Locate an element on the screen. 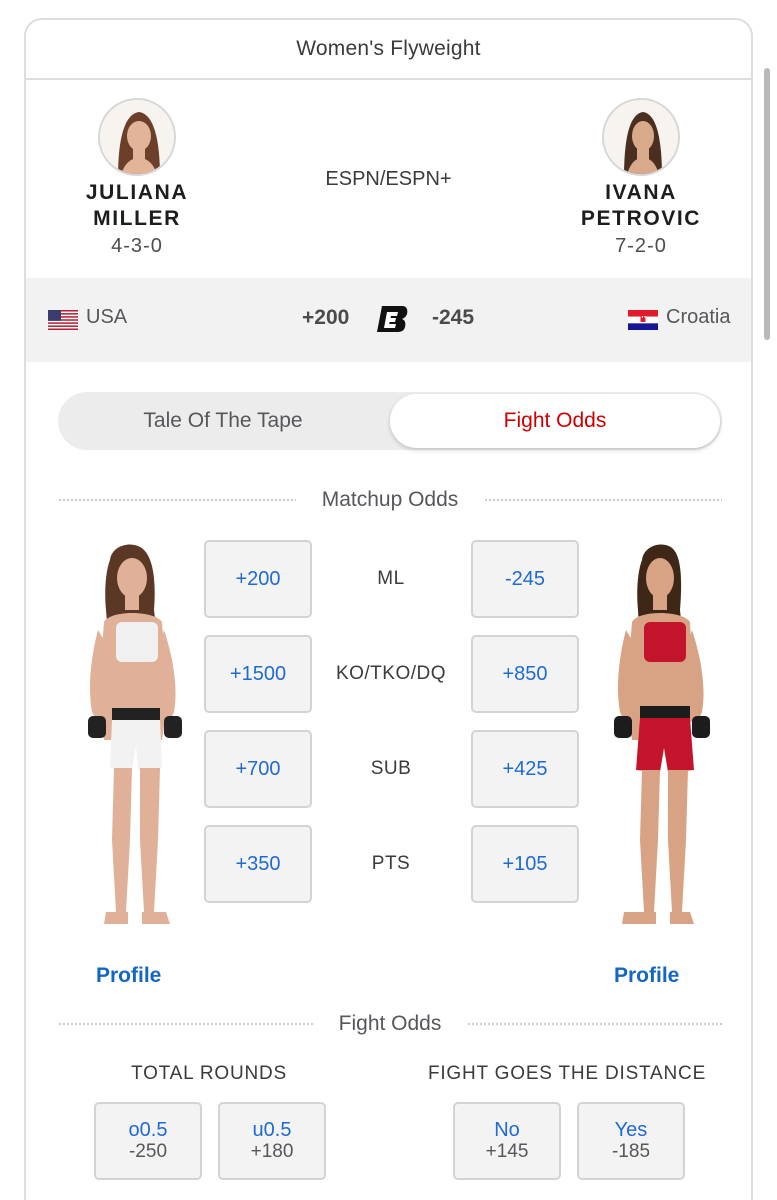 The height and width of the screenshot is (1200, 777). fight-odds-title: Fight Odds is located at coordinates (390, 1023).